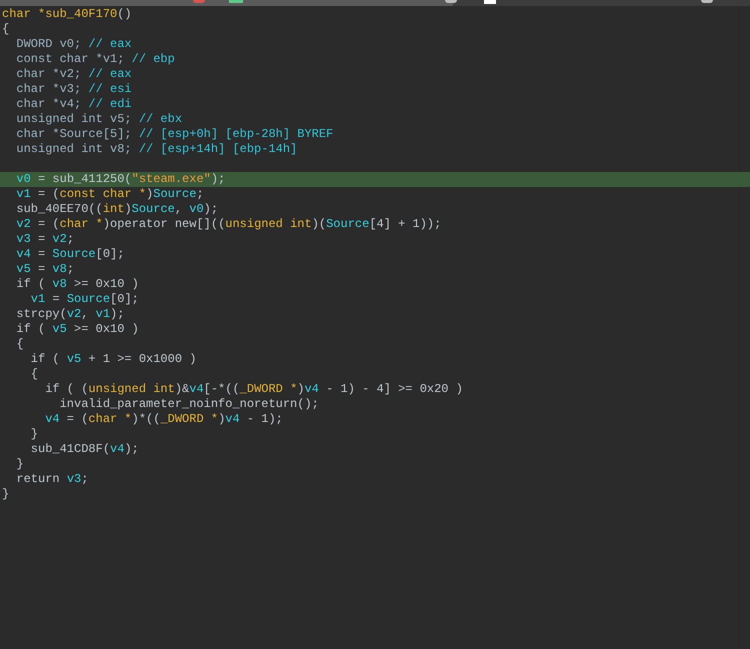 This screenshot has height=649, width=750. I want to click on code-line: v4 = Source[0];, so click(70, 254).